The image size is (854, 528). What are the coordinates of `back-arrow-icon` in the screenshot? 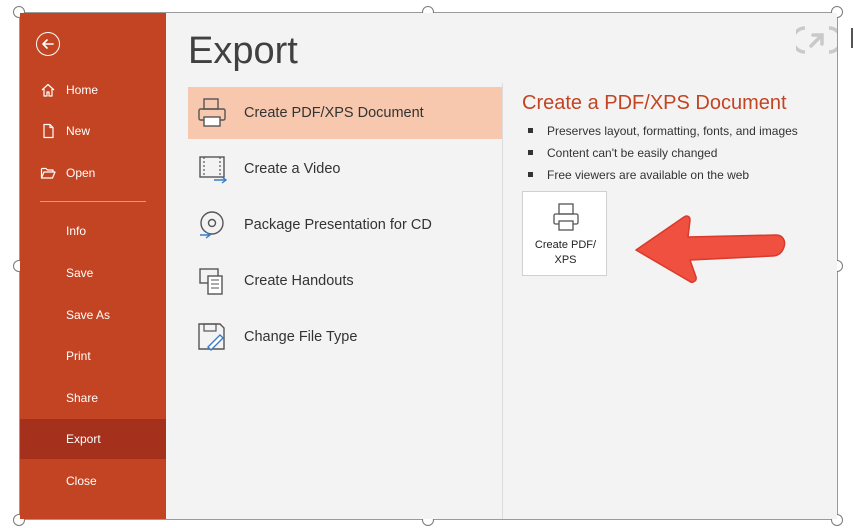 It's located at (48, 44).